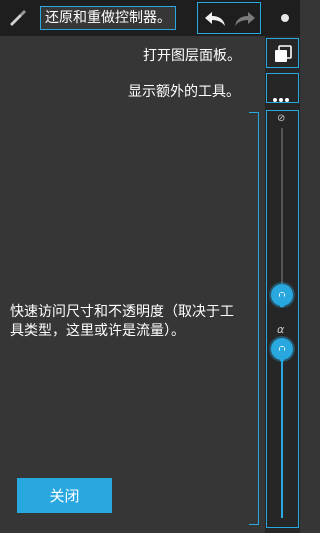 This screenshot has width=320, height=533. What do you see at coordinates (64, 495) in the screenshot?
I see `close-button: 关闭` at bounding box center [64, 495].